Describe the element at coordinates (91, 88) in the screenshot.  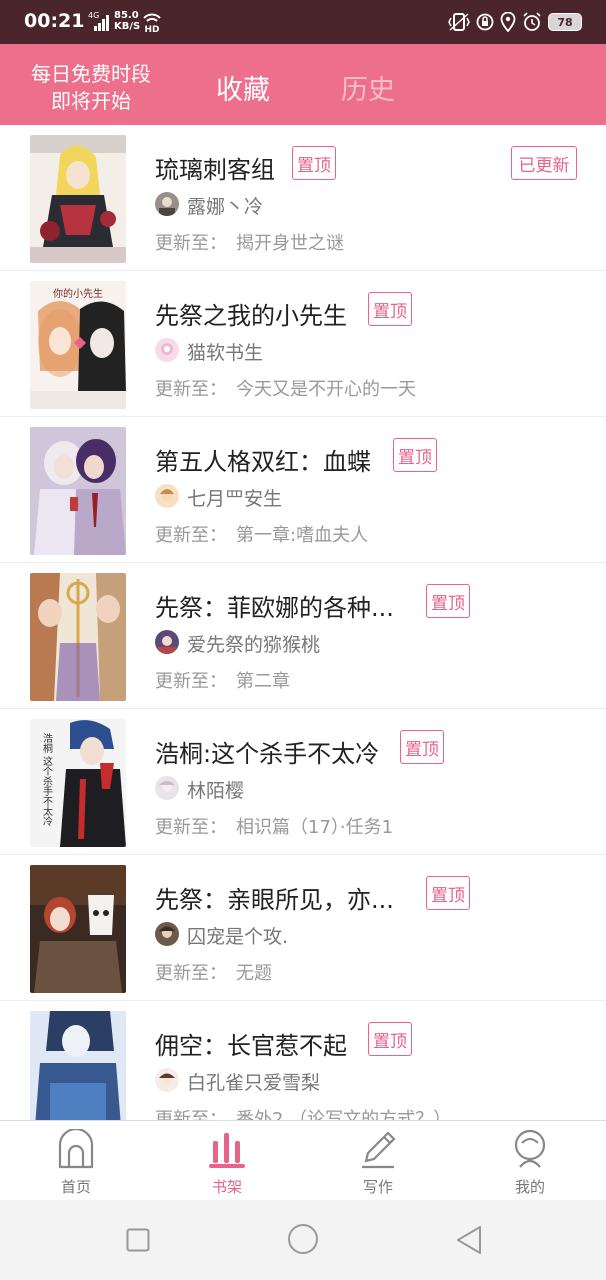
I see `free-period-banner: 每日免费时段 即将开始` at that location.